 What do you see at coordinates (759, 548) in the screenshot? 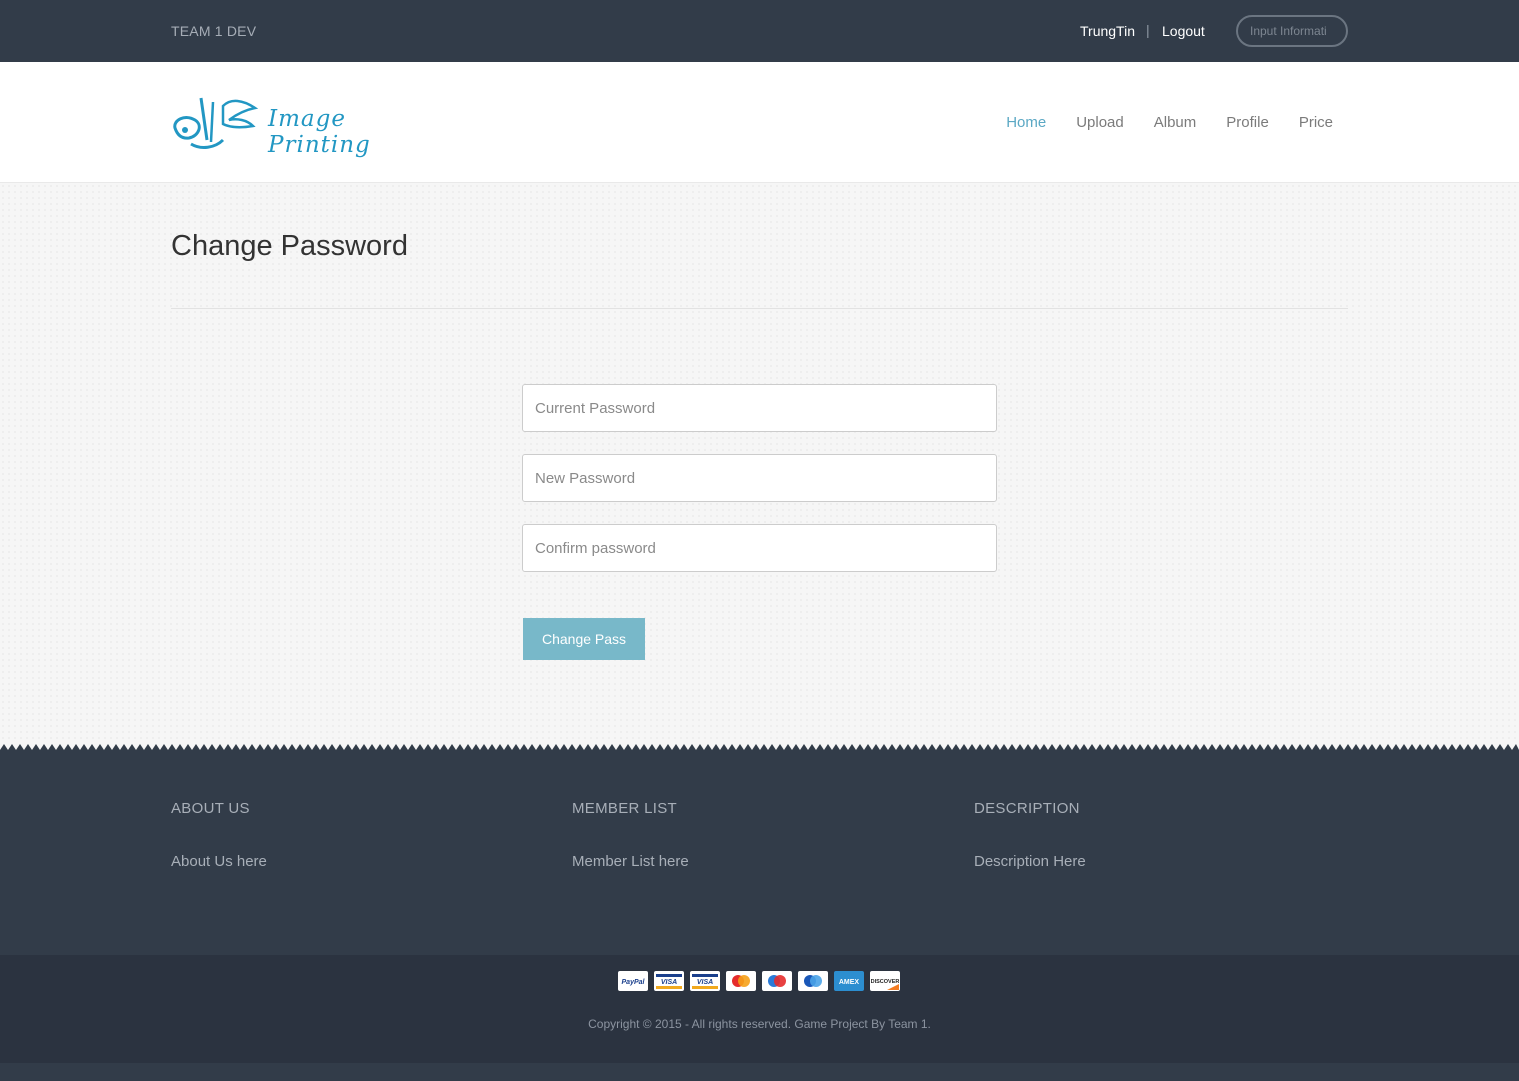
I see `confirm-password-field` at bounding box center [759, 548].